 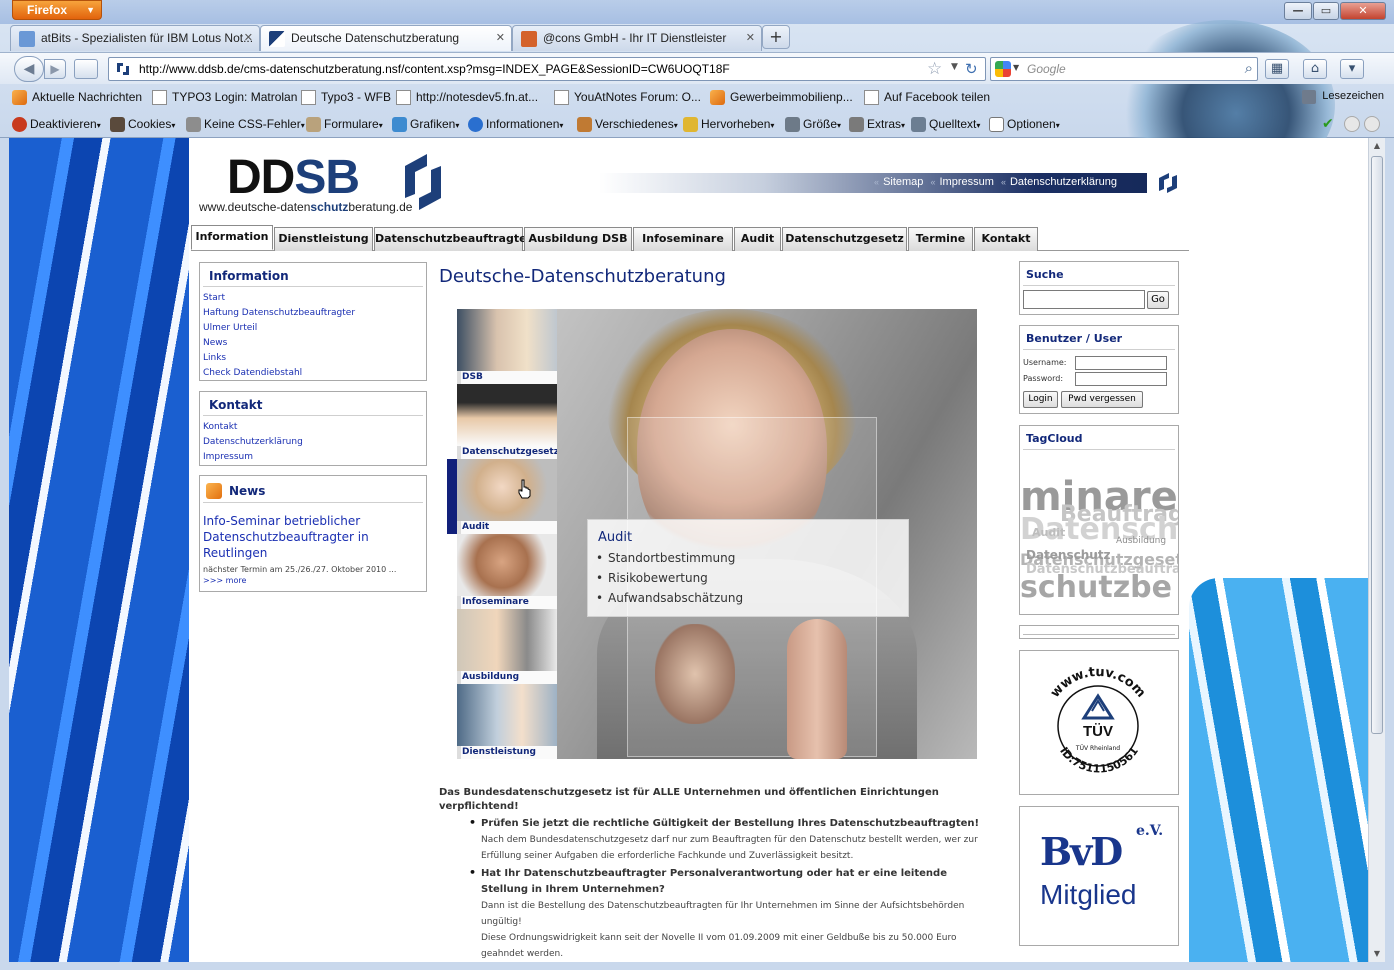 What do you see at coordinates (1099, 876) in the screenshot?
I see `bvd-membership-box: BvD e.V. Mitglied` at bounding box center [1099, 876].